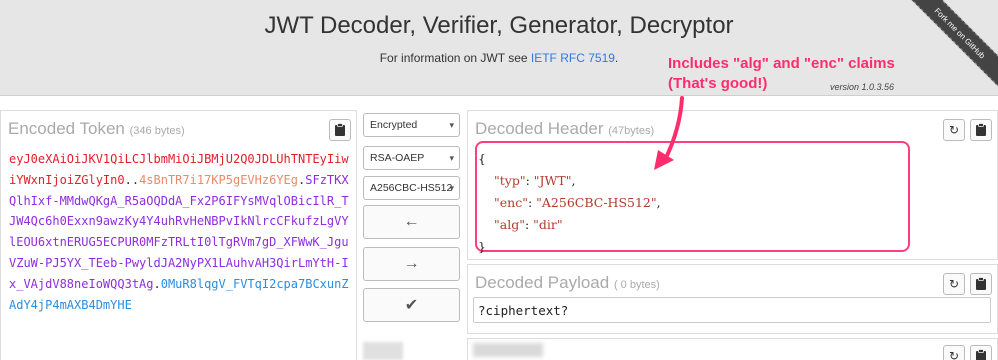 The width and height of the screenshot is (998, 360). I want to click on json-key: "typ", so click(510, 180).